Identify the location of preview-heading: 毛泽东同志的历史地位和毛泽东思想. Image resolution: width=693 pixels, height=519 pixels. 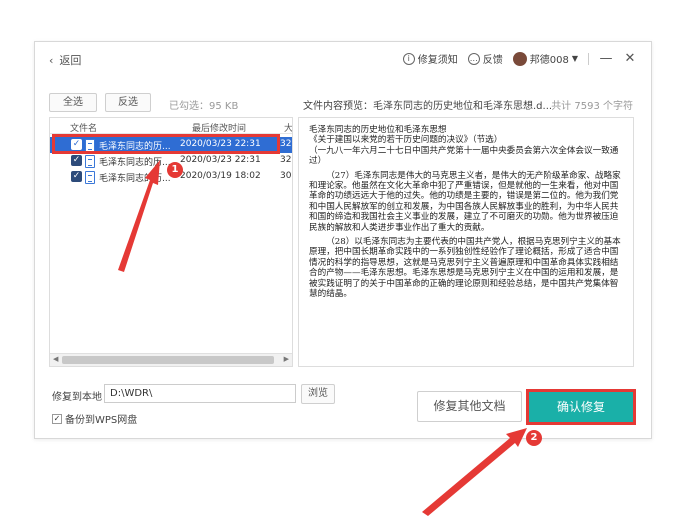
(378, 130).